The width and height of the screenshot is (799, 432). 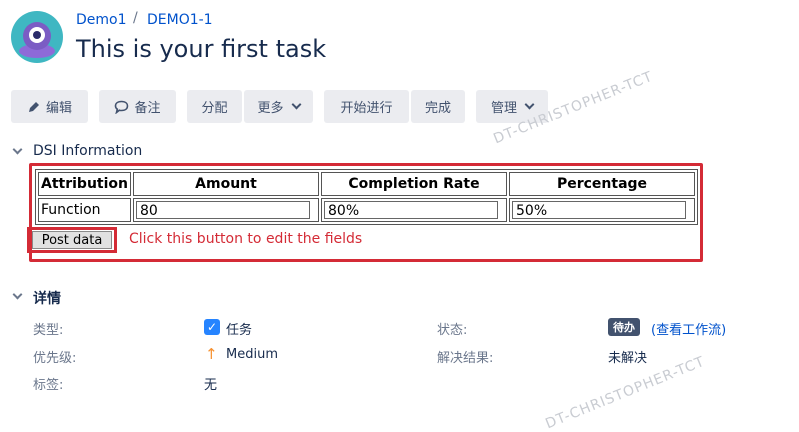 What do you see at coordinates (438, 106) in the screenshot?
I see `done-button: 完成` at bounding box center [438, 106].